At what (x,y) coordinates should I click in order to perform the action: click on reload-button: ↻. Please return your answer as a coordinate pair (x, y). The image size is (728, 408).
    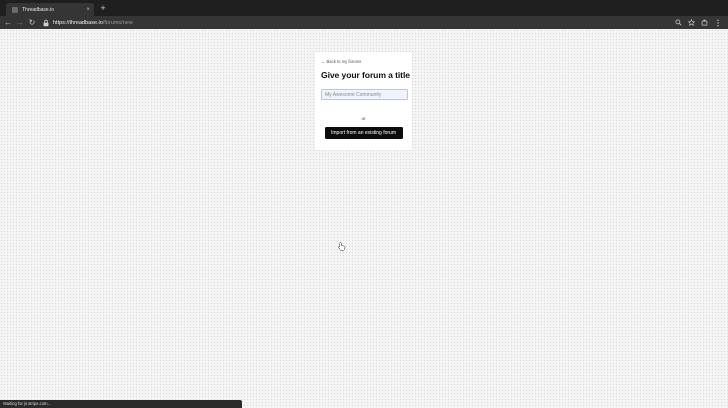
    Looking at the image, I should click on (32, 23).